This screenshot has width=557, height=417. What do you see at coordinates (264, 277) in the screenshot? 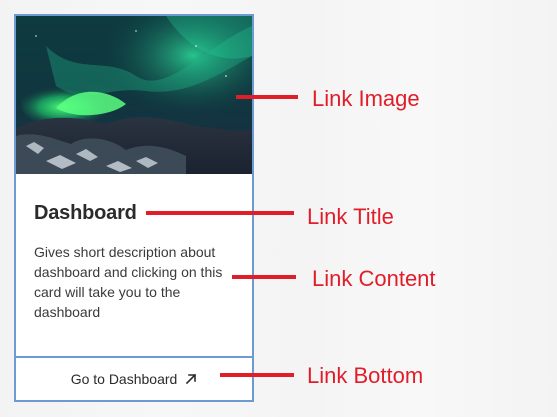
I see `link-content-pointer` at bounding box center [264, 277].